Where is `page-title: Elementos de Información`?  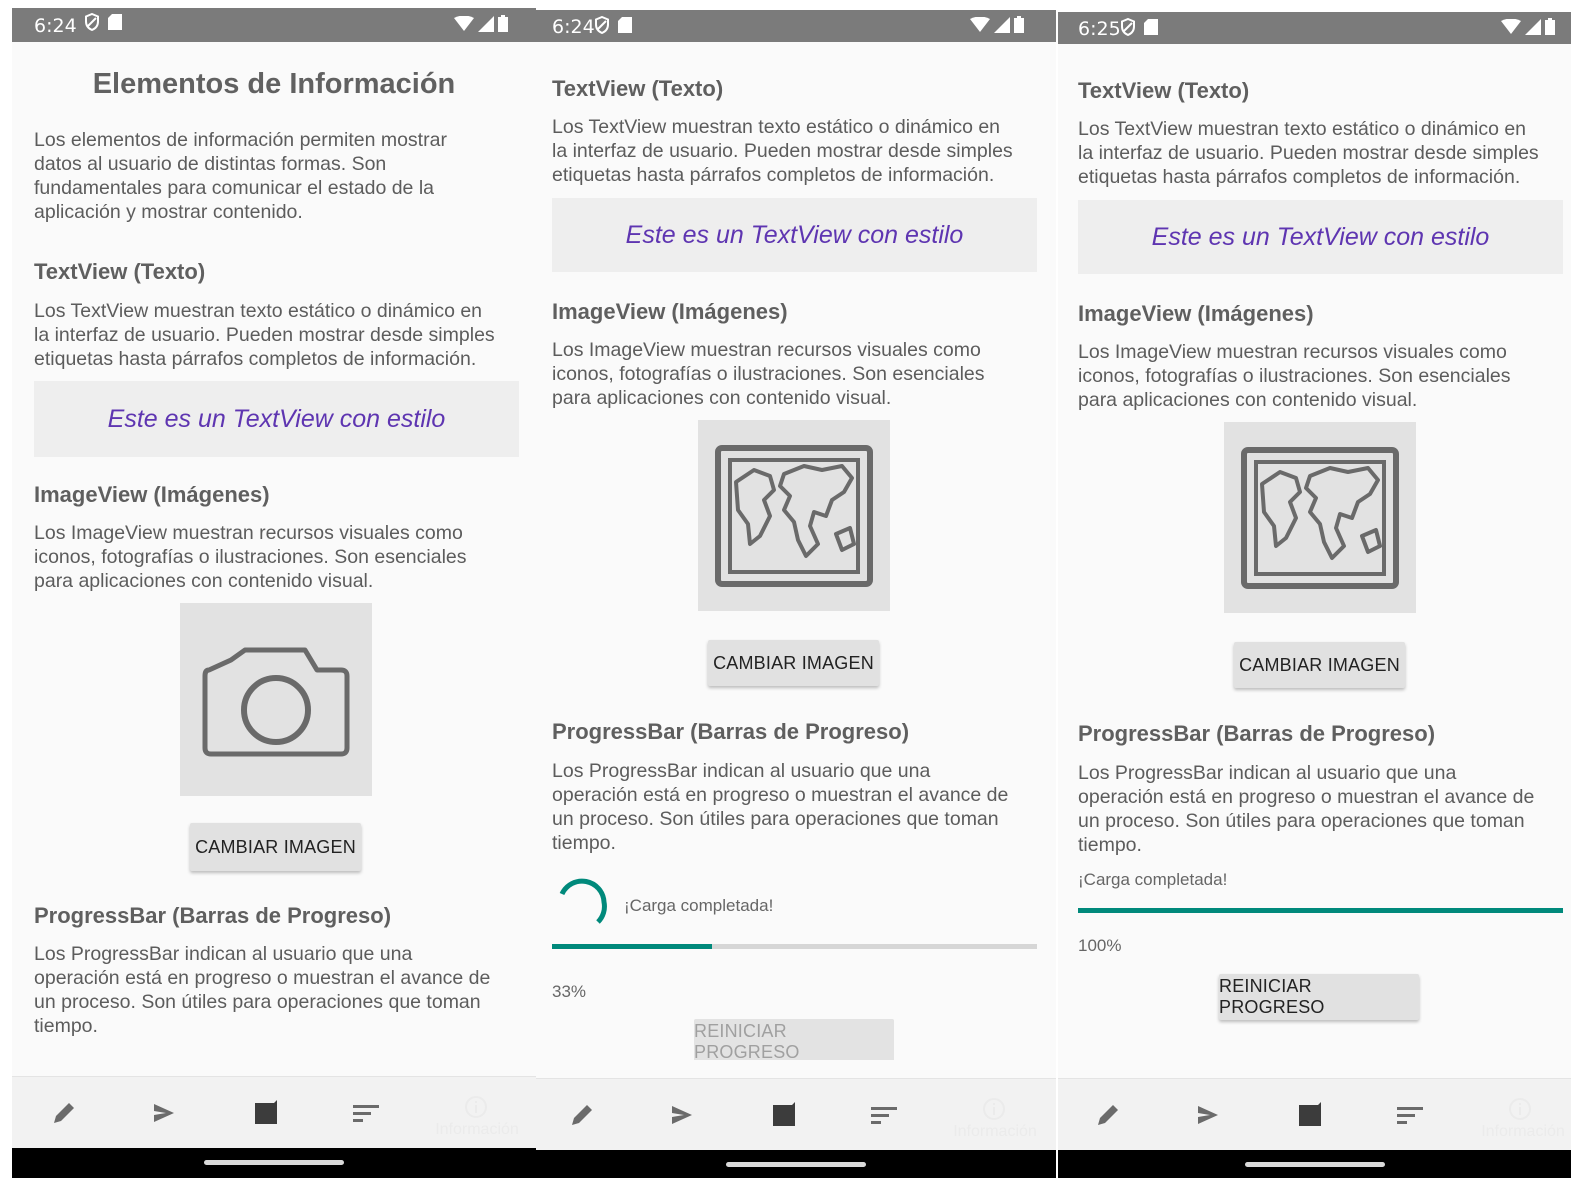 page-title: Elementos de Información is located at coordinates (274, 84).